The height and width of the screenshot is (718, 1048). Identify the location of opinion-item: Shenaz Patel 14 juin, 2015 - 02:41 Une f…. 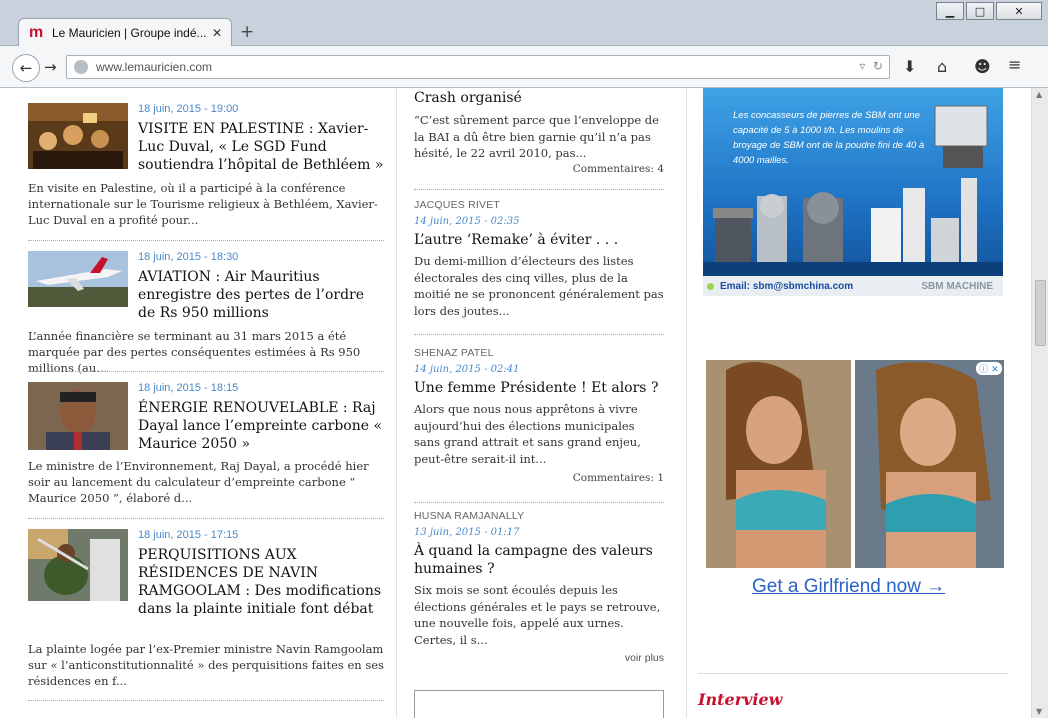
(539, 415).